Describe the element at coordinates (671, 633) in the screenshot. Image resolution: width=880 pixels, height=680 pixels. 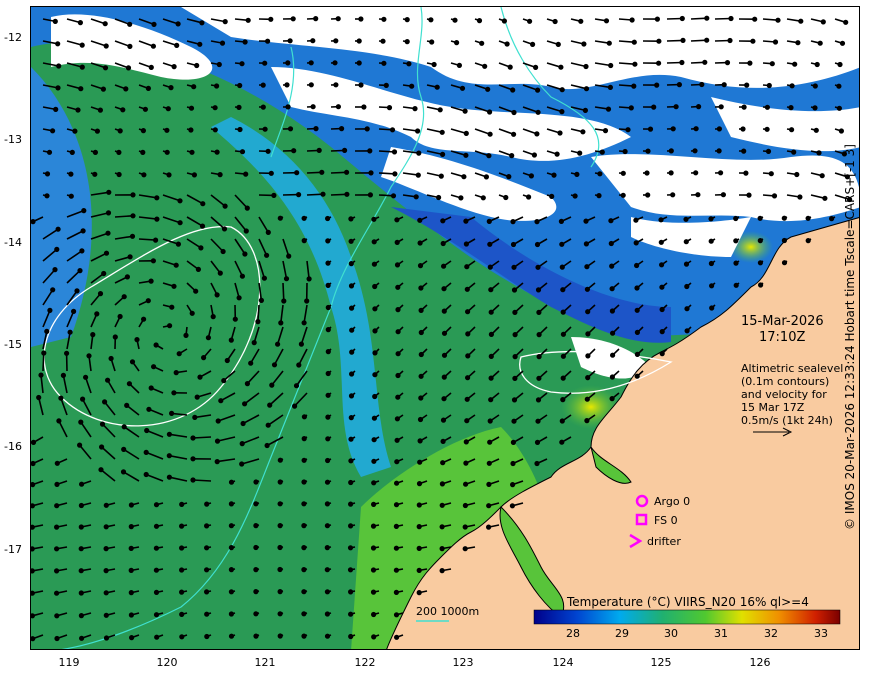
I see `colorbar-tick-30: 30` at that location.